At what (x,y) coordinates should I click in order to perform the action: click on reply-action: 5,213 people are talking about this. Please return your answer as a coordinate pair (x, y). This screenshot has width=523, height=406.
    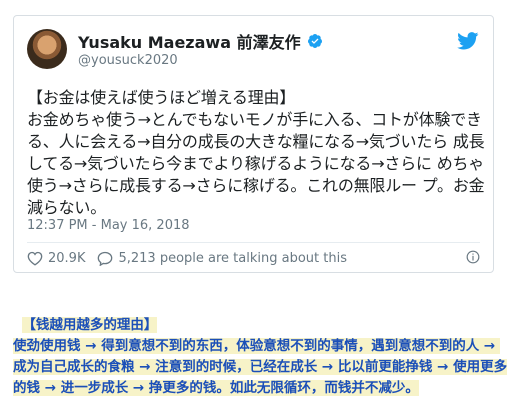
    Looking at the image, I should click on (222, 258).